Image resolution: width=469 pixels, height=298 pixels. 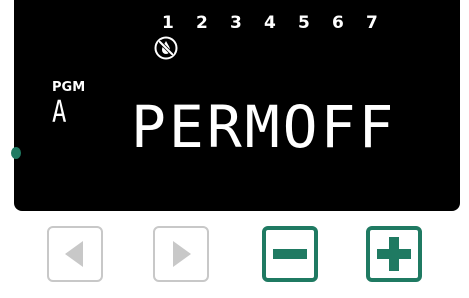 What do you see at coordinates (372, 23) in the screenshot?
I see `day-number-7: 7` at bounding box center [372, 23].